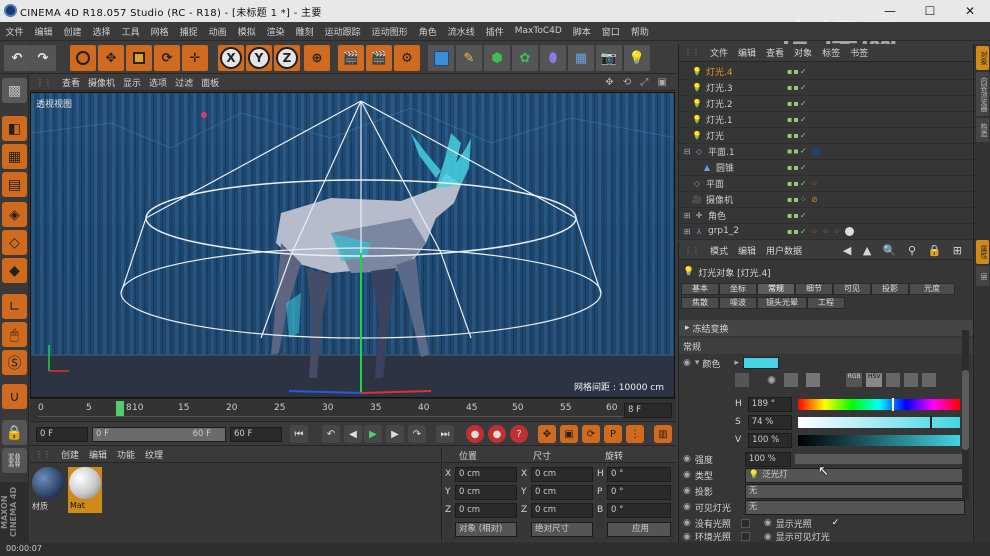  I want to click on light-icon: 💡, so click(637, 58).